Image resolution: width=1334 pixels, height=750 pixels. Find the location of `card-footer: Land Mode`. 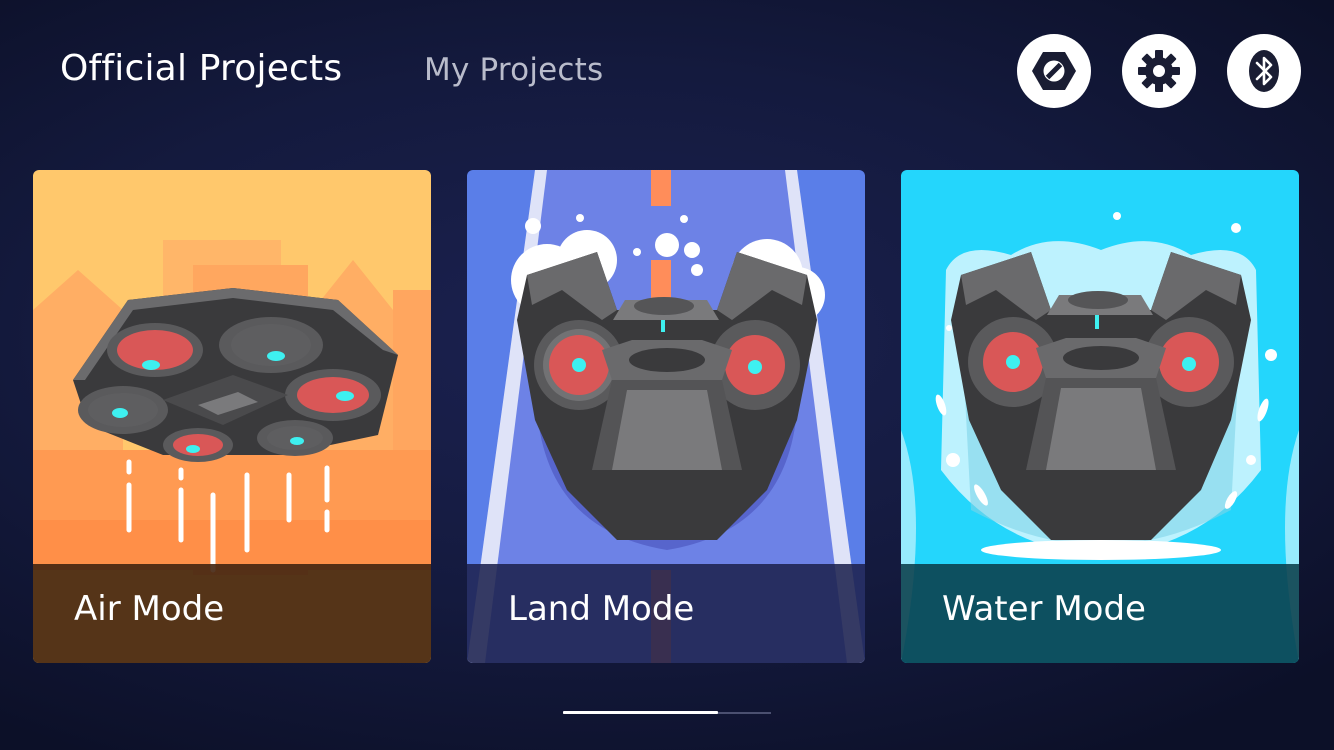

card-footer: Land Mode is located at coordinates (666, 613).